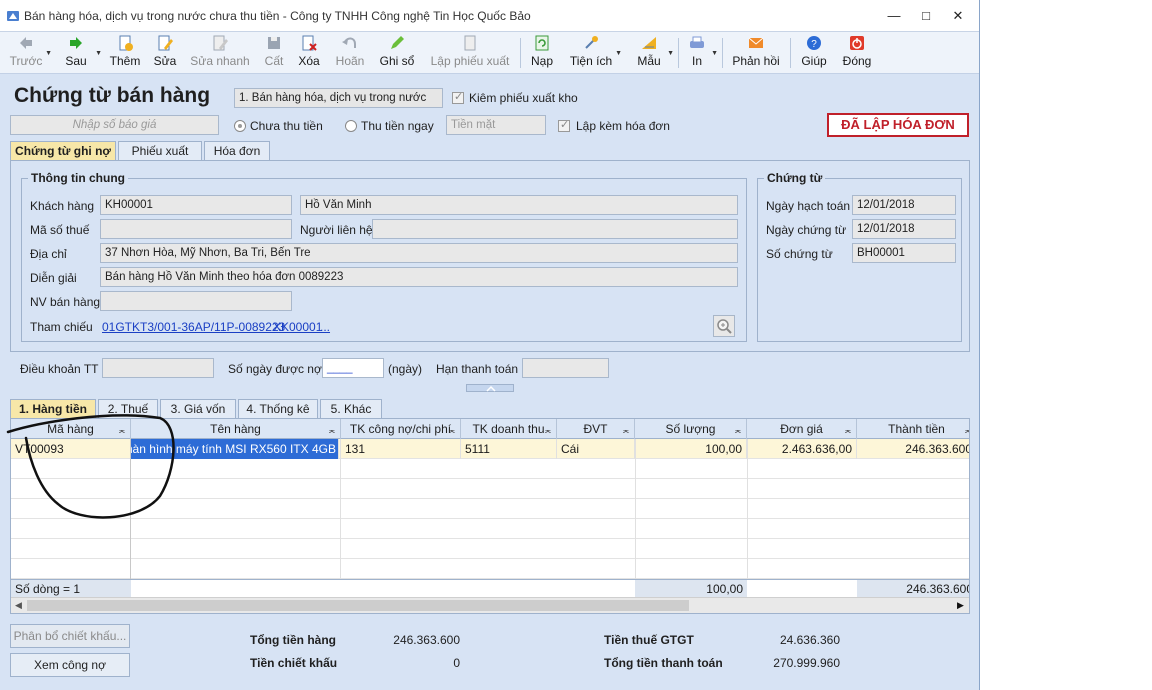 The height and width of the screenshot is (690, 1152). What do you see at coordinates (193, 327) in the screenshot?
I see `reference-invoice-link: 01GTKT3/001-36AP/11P-0089223` at bounding box center [193, 327].